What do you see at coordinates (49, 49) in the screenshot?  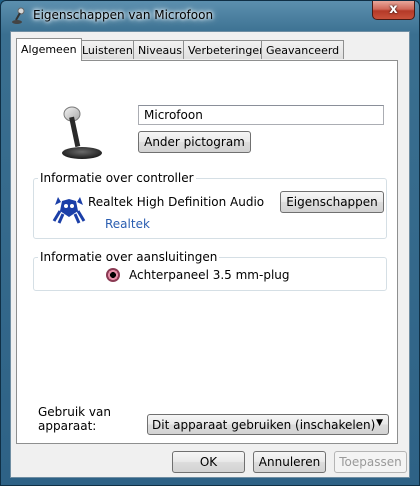 I see `tab-algemeen: Algemeen` at bounding box center [49, 49].